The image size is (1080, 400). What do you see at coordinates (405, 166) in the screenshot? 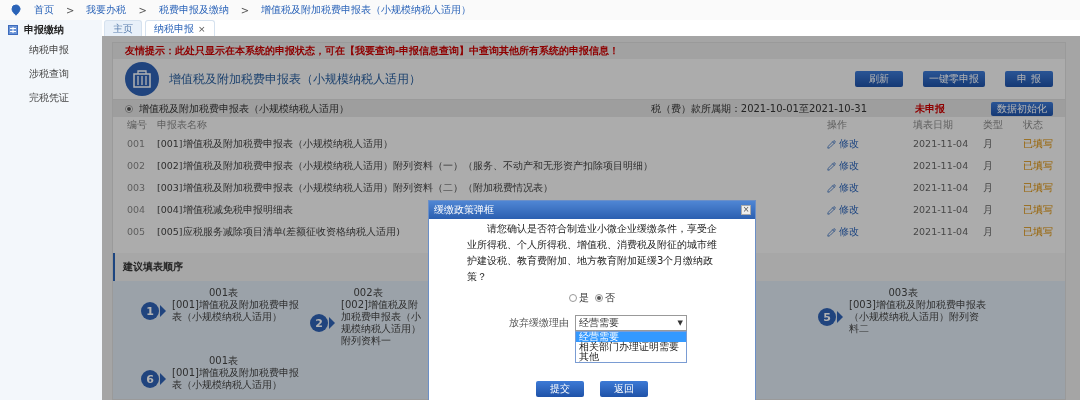
I see `table-cell-text: [002]增值税及附加税费申报表（小规模纳税人适用）附列资料（一）（服务、不动产和无形资产扣除项目明细）` at bounding box center [405, 166].